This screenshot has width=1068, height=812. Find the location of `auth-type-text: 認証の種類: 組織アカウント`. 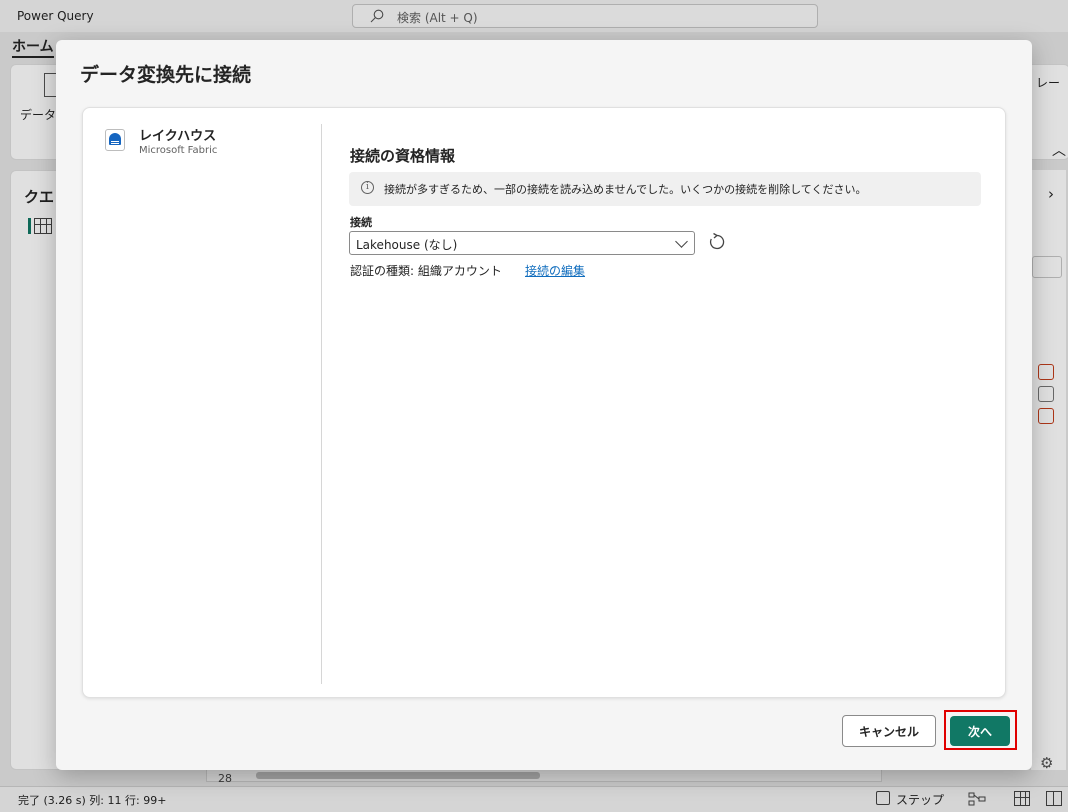

auth-type-text: 認証の種類: 組織アカウント is located at coordinates (426, 271).